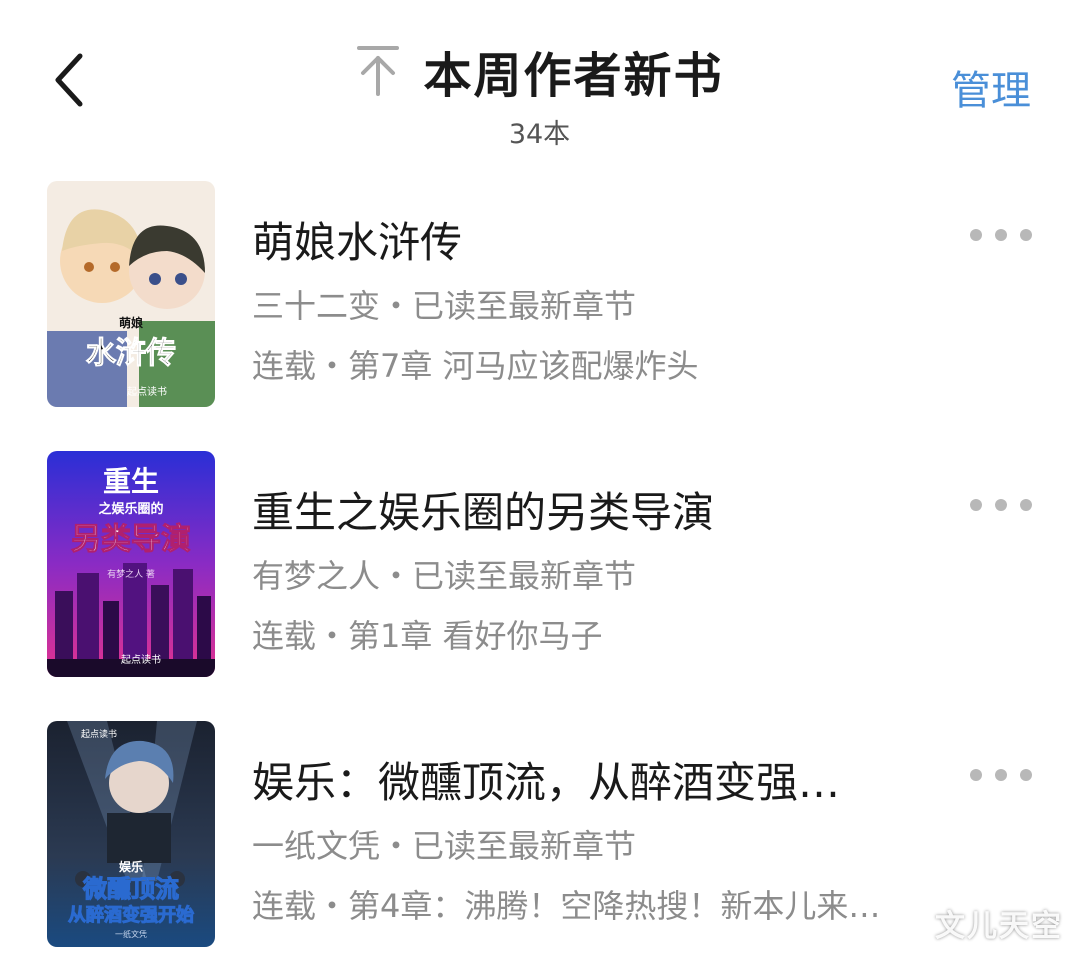 The height and width of the screenshot is (967, 1079). I want to click on cover-title-top: 萌娘, so click(131, 322).